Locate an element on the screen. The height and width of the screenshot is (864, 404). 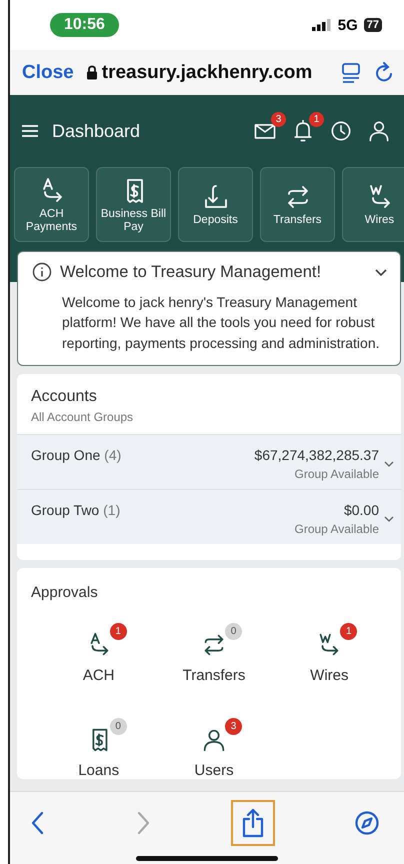
welcome-text: Welcome to jack henry's Treasury Management platform! We have all the tools you need for robust reporting, payments processing and administration. is located at coordinates (221, 323).